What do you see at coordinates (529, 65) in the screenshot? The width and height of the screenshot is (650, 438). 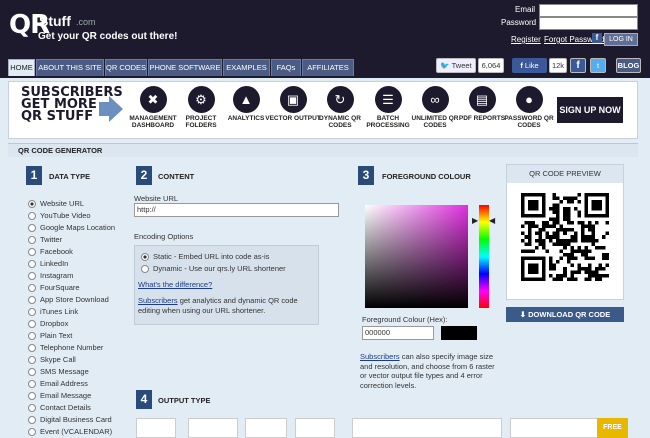 I see `facebook-like-button: f Like` at bounding box center [529, 65].